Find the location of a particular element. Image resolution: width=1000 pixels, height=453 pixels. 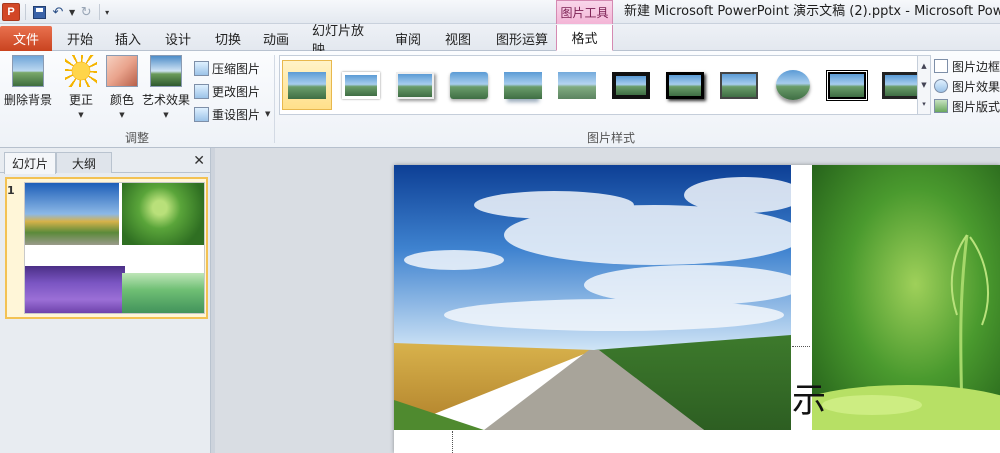

change-picture-button: 更改图片 is located at coordinates (227, 91).